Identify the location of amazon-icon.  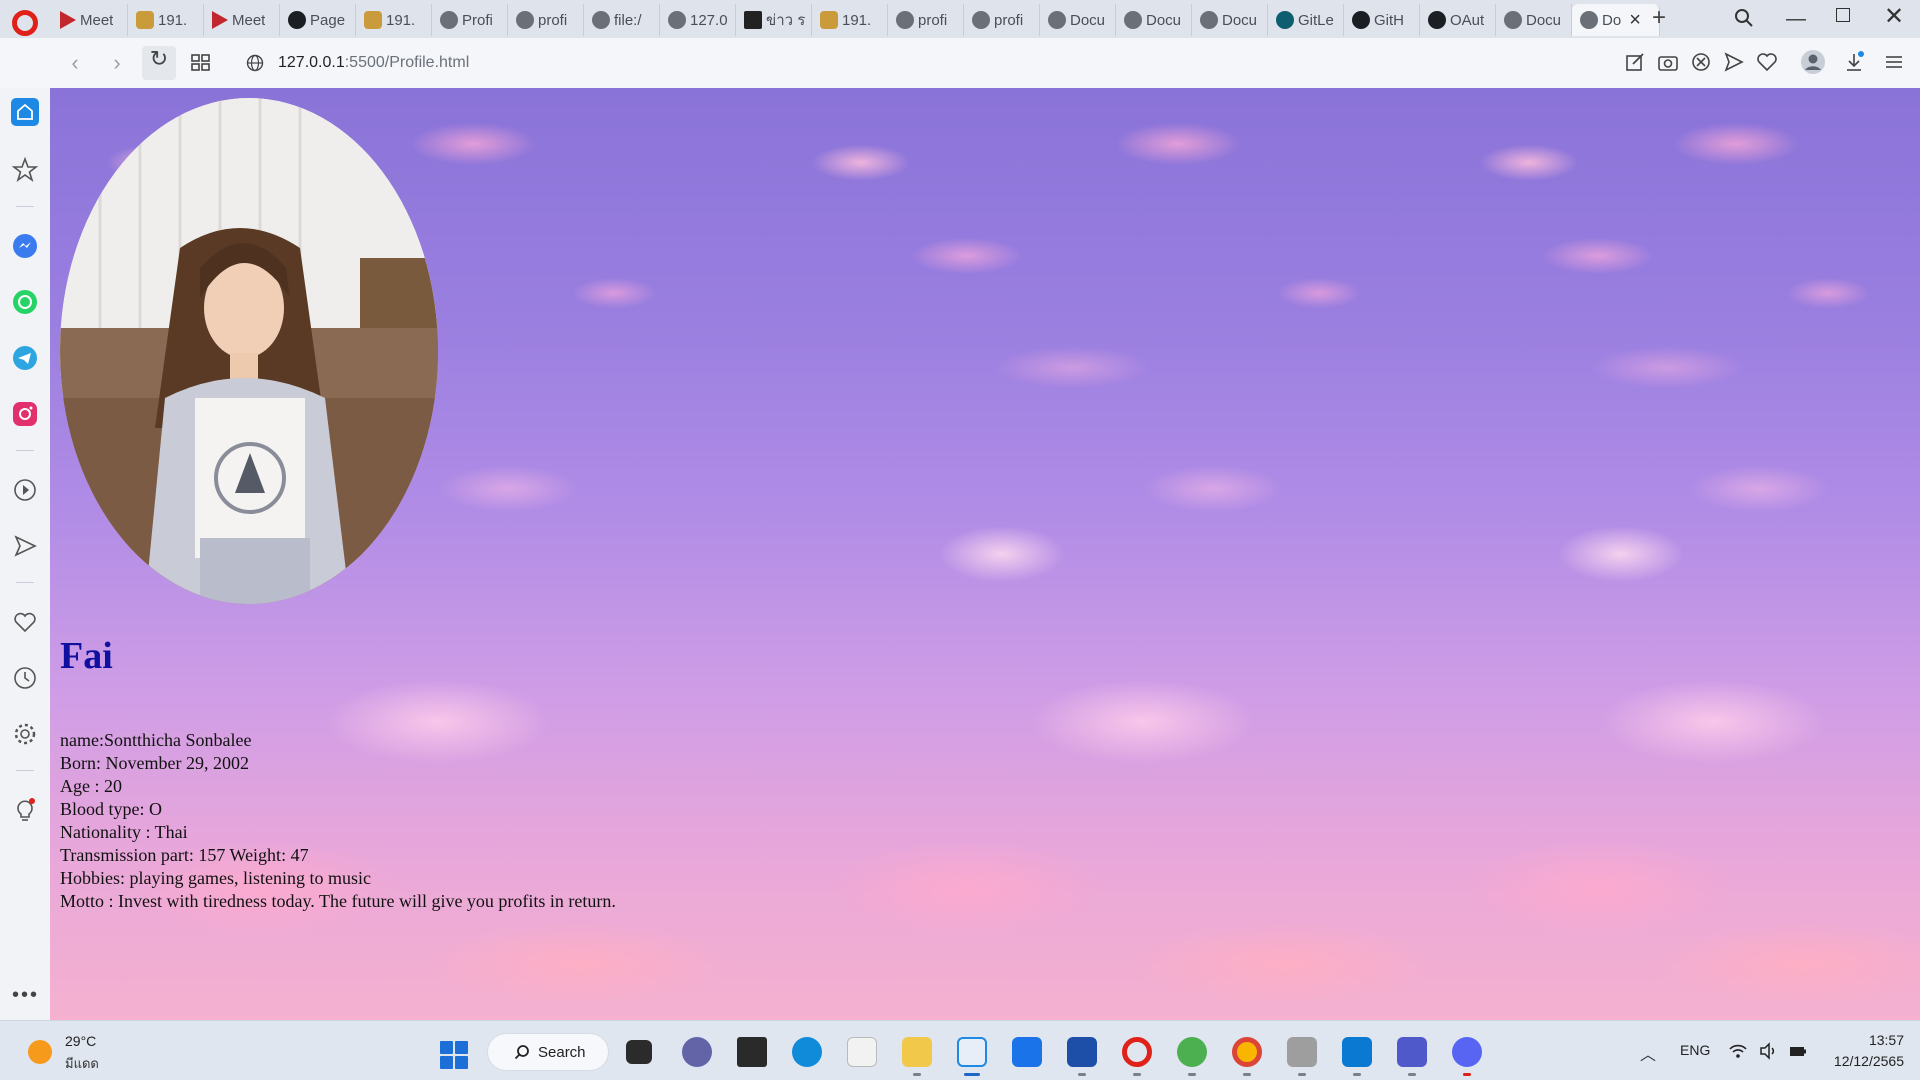
(862, 1052).